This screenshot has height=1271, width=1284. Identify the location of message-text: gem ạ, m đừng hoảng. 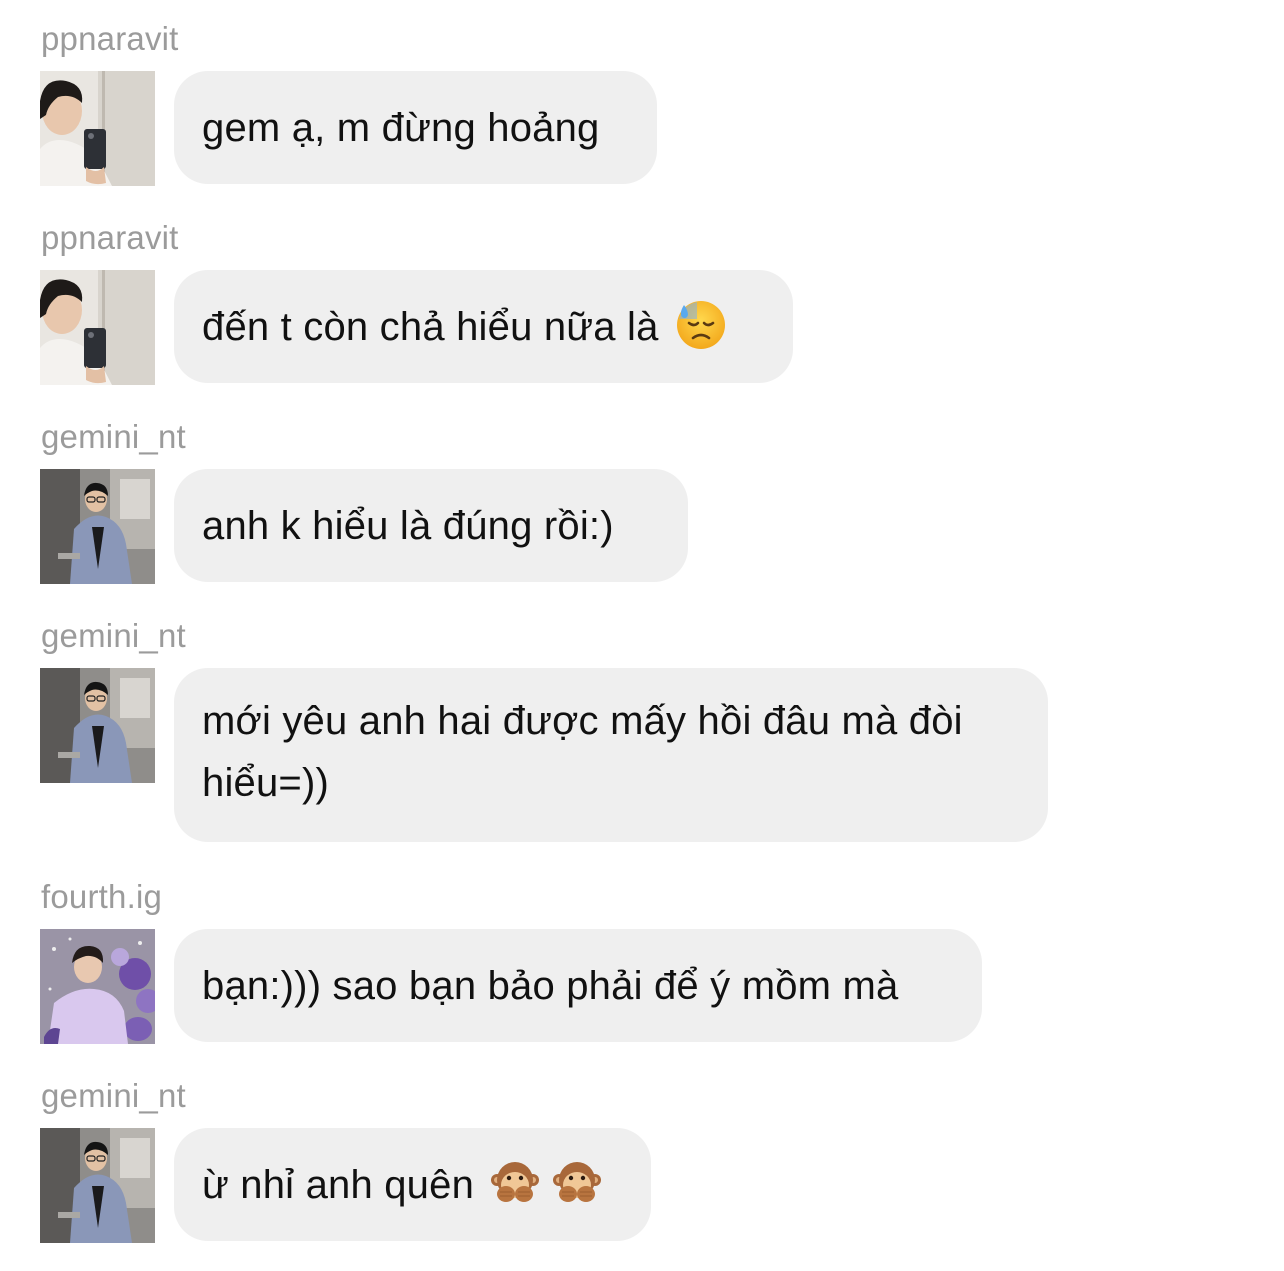
(401, 127).